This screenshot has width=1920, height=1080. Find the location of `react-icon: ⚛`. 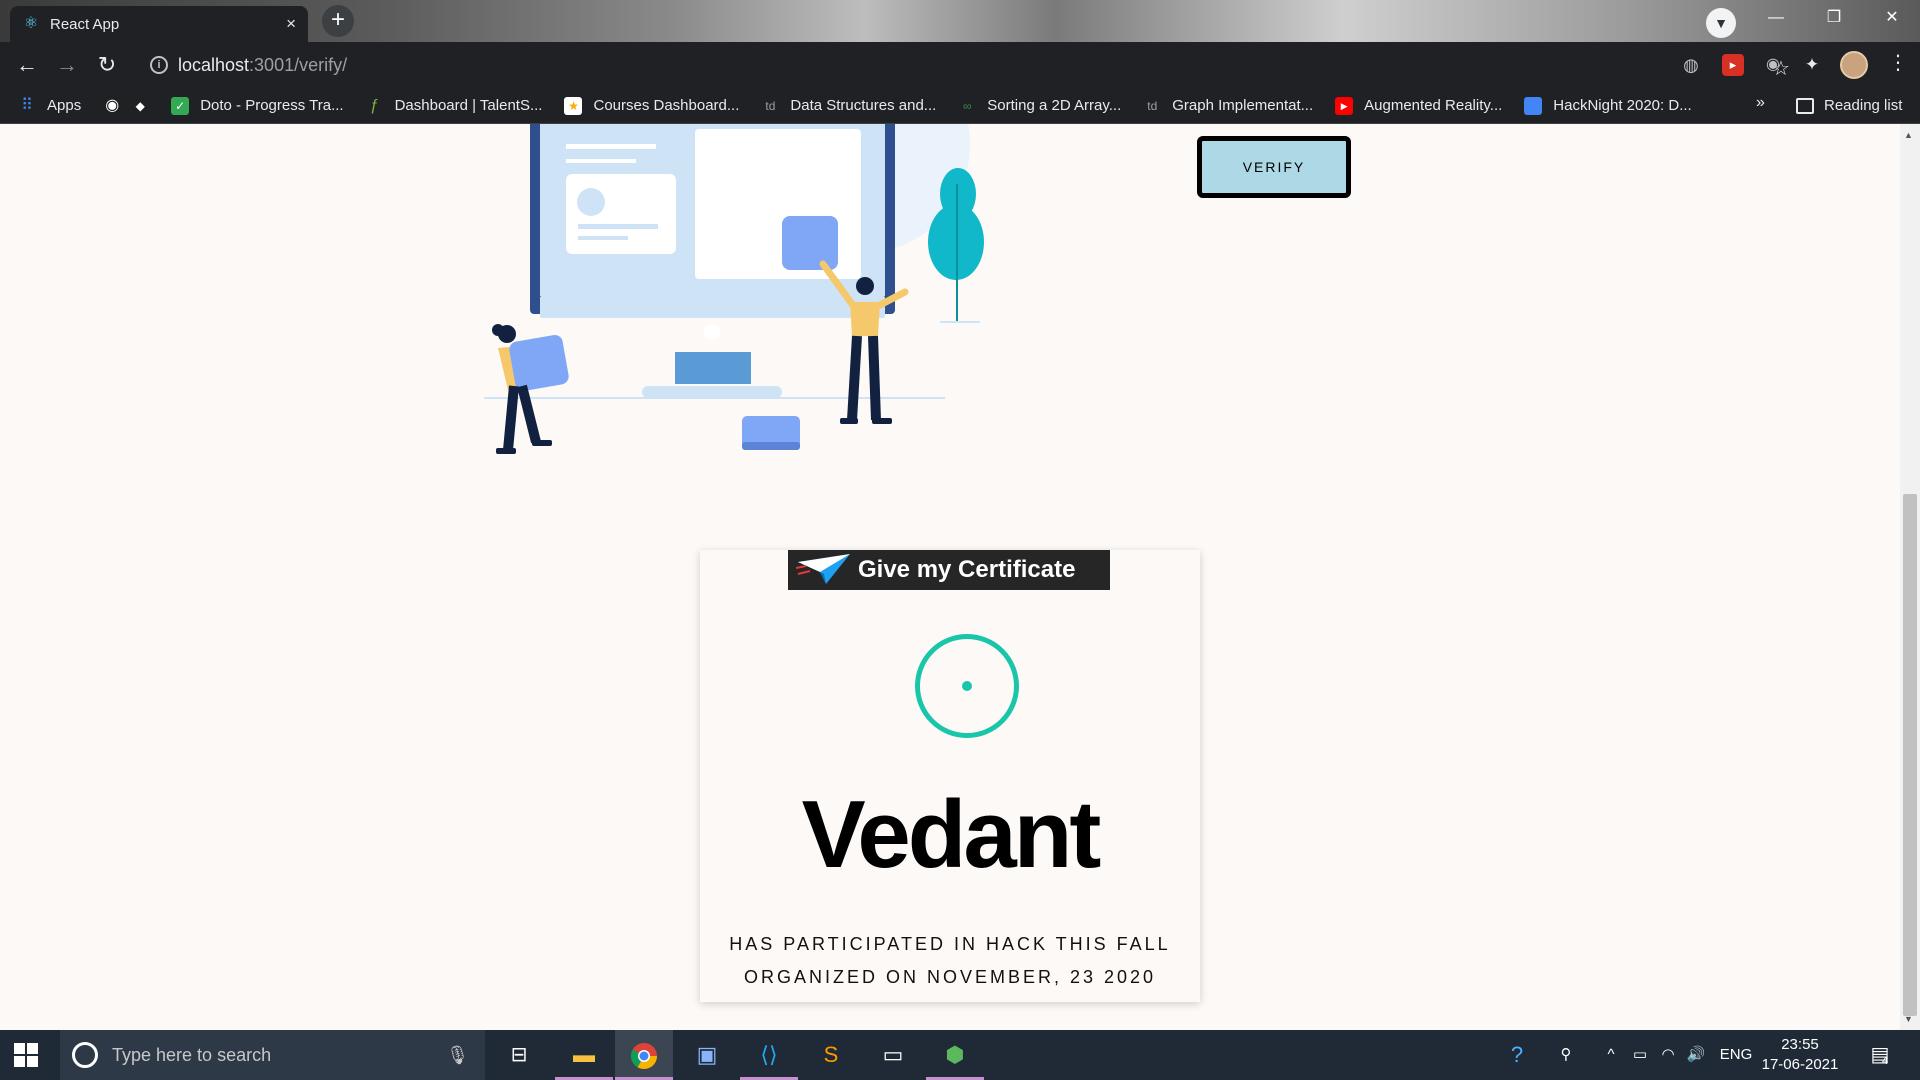

react-icon: ⚛ is located at coordinates (31, 23).